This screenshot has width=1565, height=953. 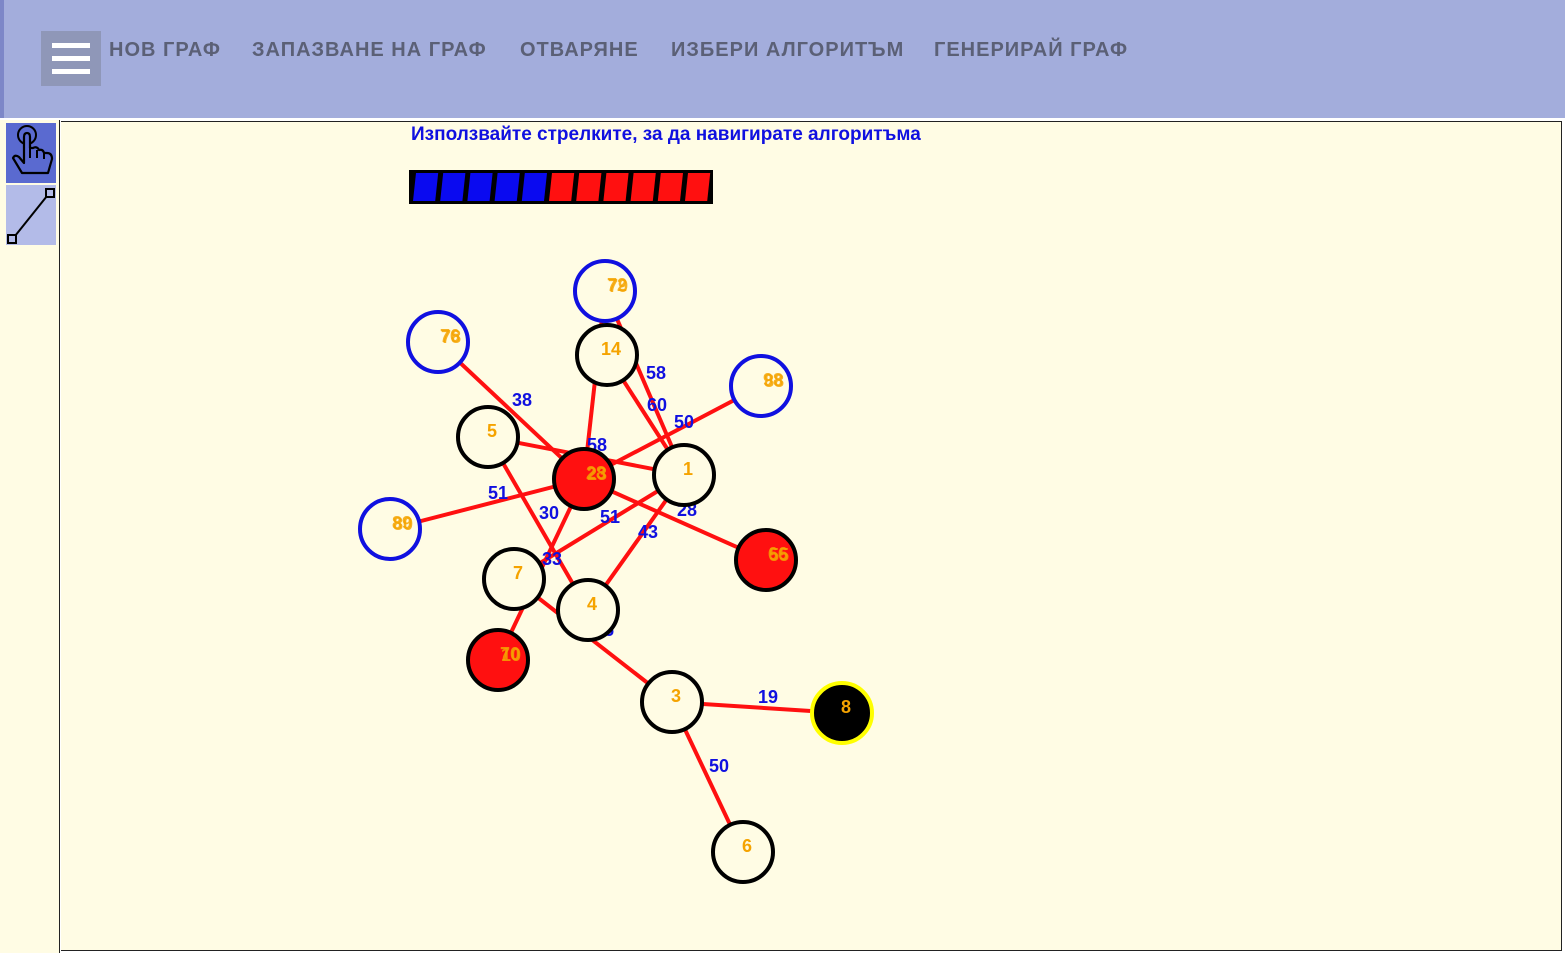 What do you see at coordinates (492, 431) in the screenshot?
I see `node-label: 5` at bounding box center [492, 431].